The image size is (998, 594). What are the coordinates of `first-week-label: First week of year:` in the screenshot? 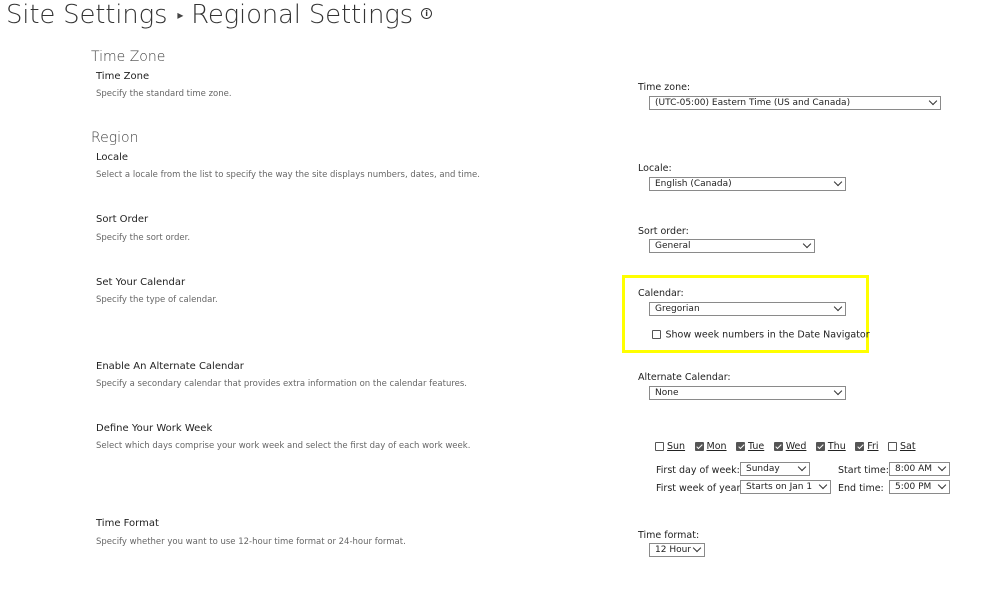 It's located at (700, 488).